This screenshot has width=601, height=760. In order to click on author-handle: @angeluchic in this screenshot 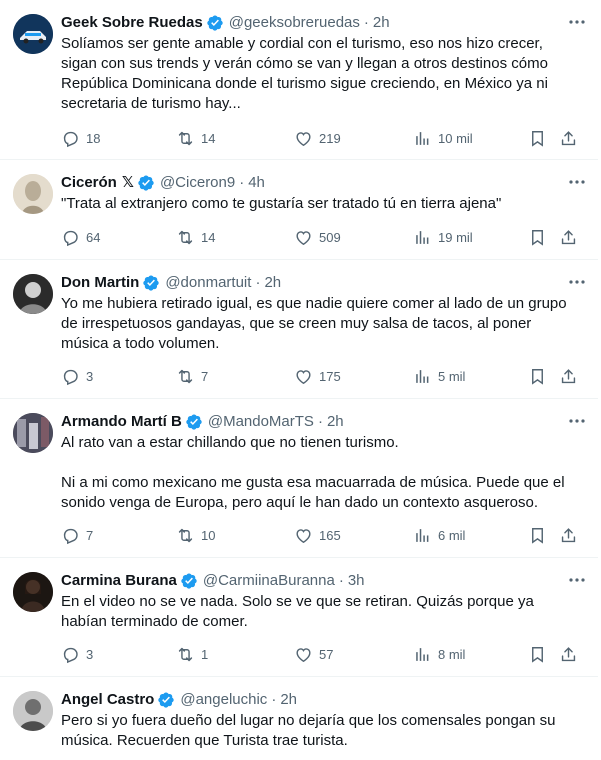, I will do `click(223, 700)`.